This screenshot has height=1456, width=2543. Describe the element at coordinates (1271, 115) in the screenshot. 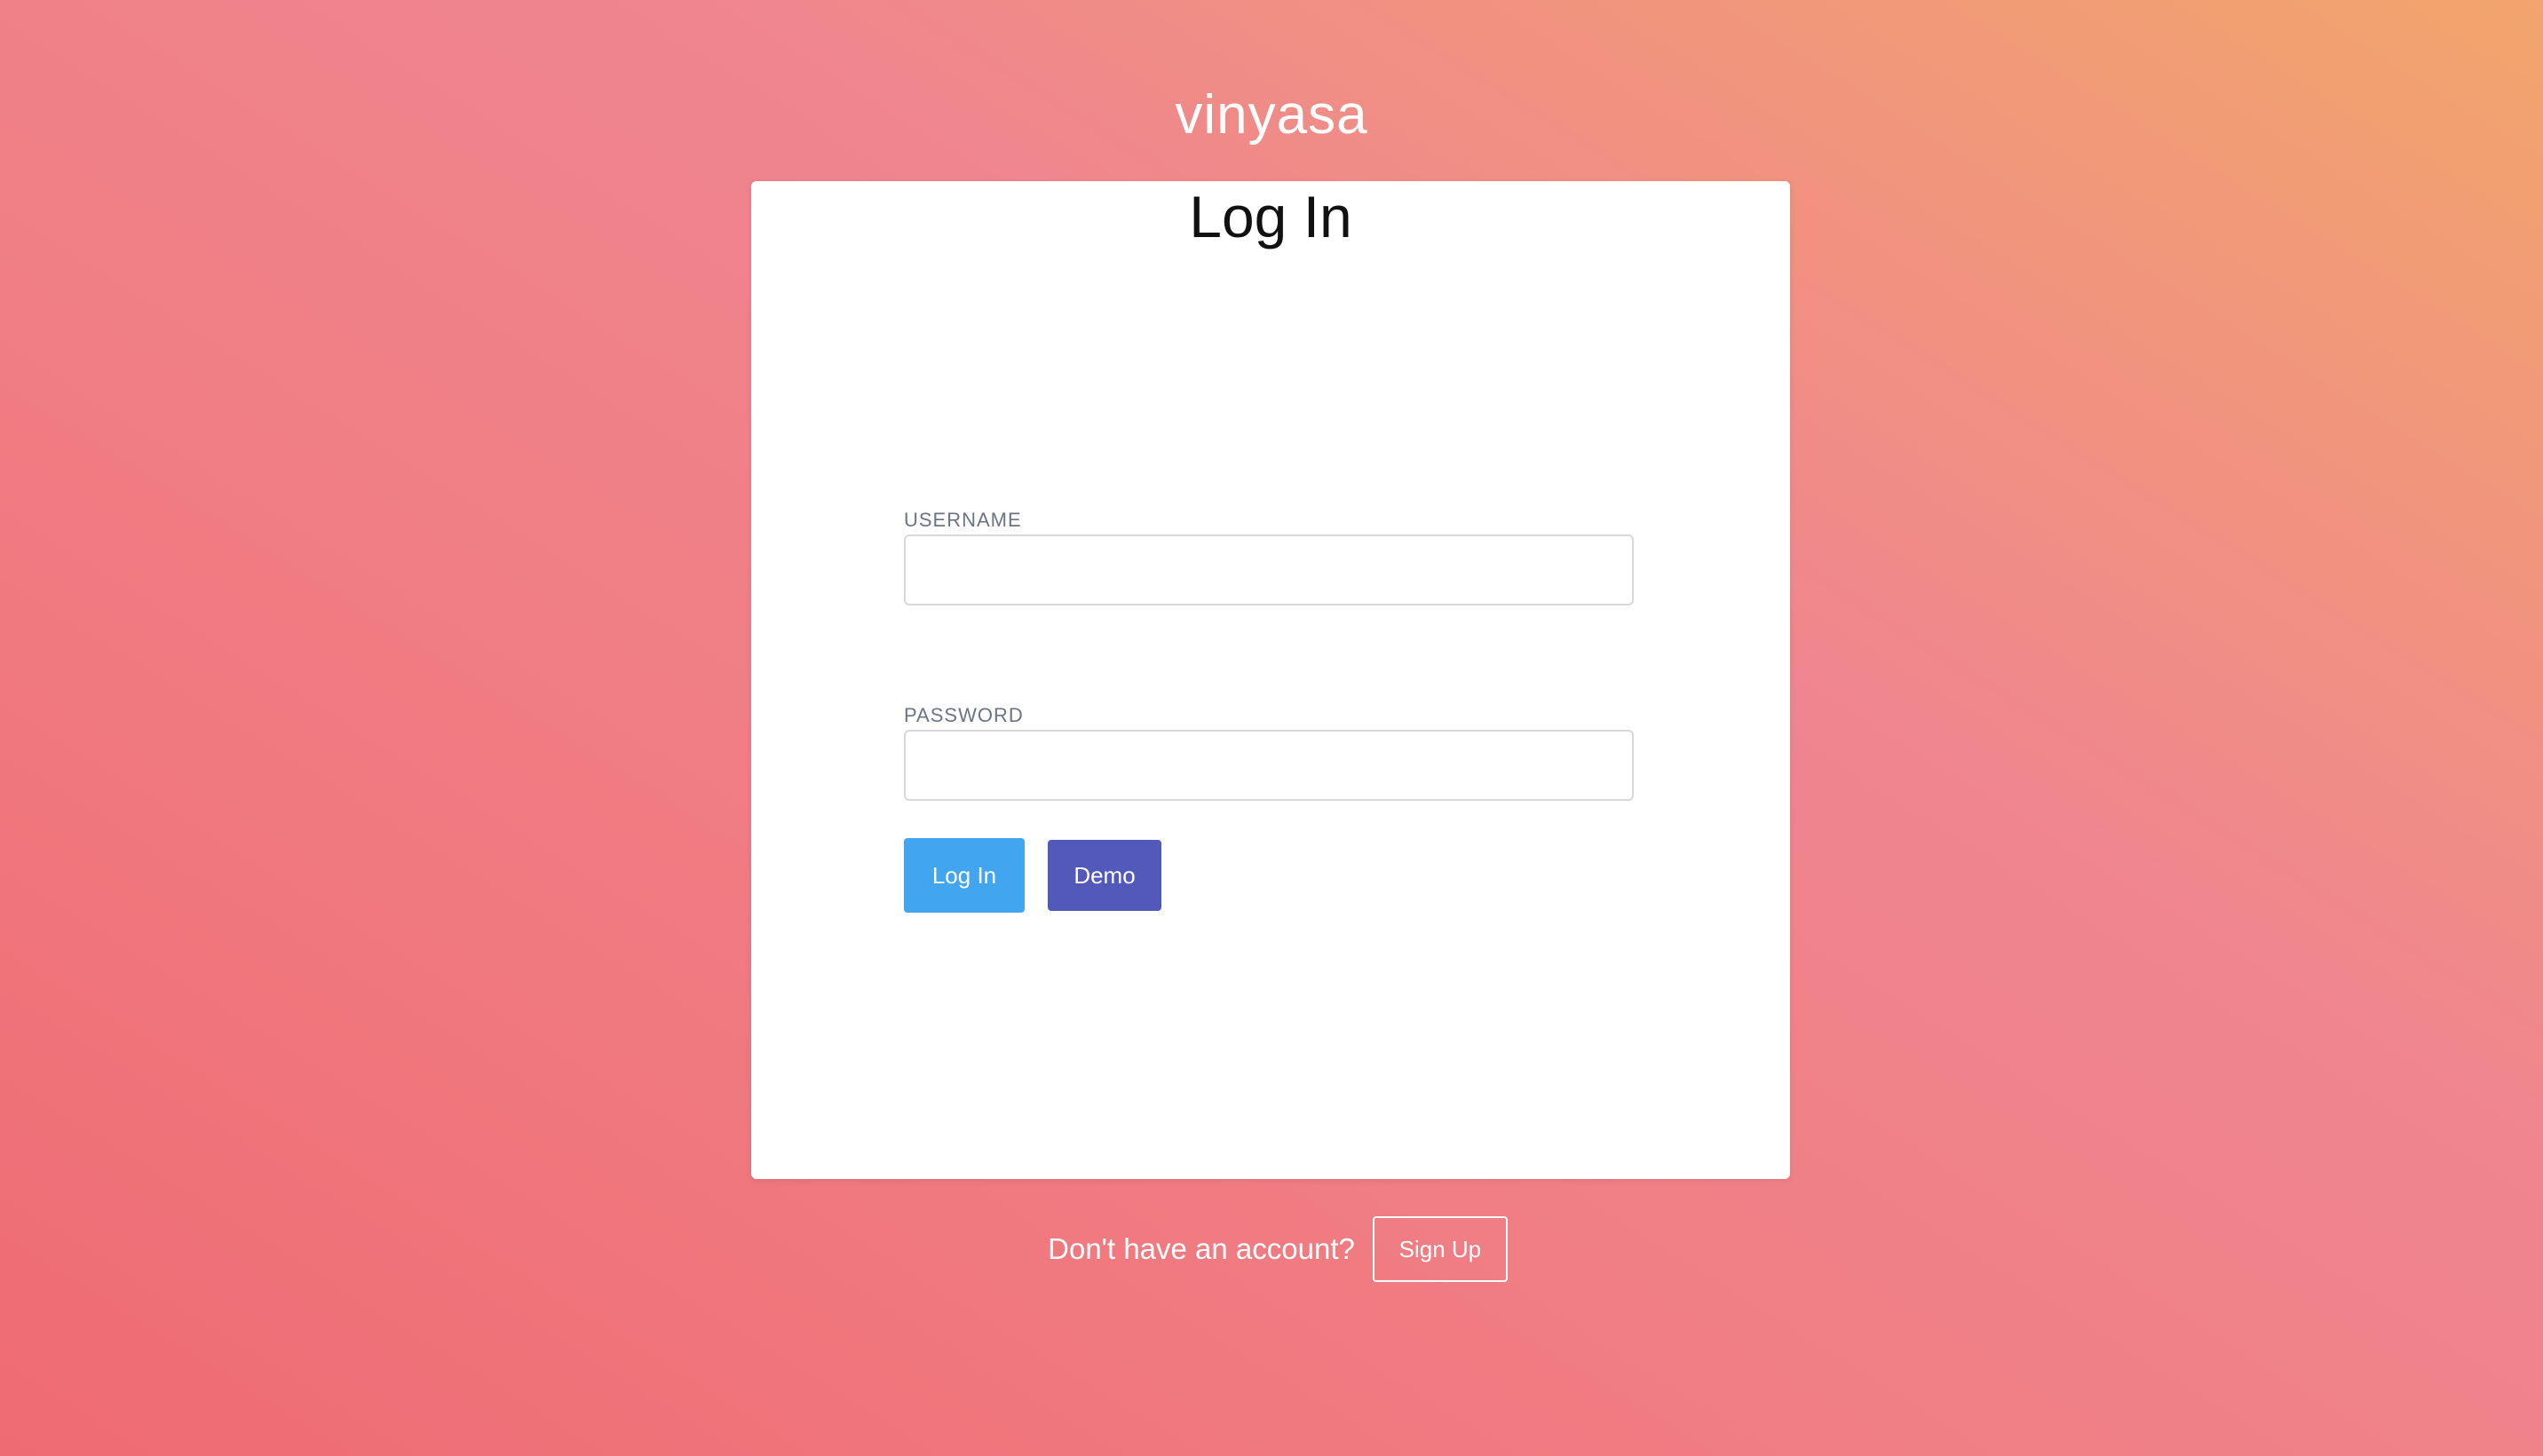

I see `app-title: vinyasa` at that location.